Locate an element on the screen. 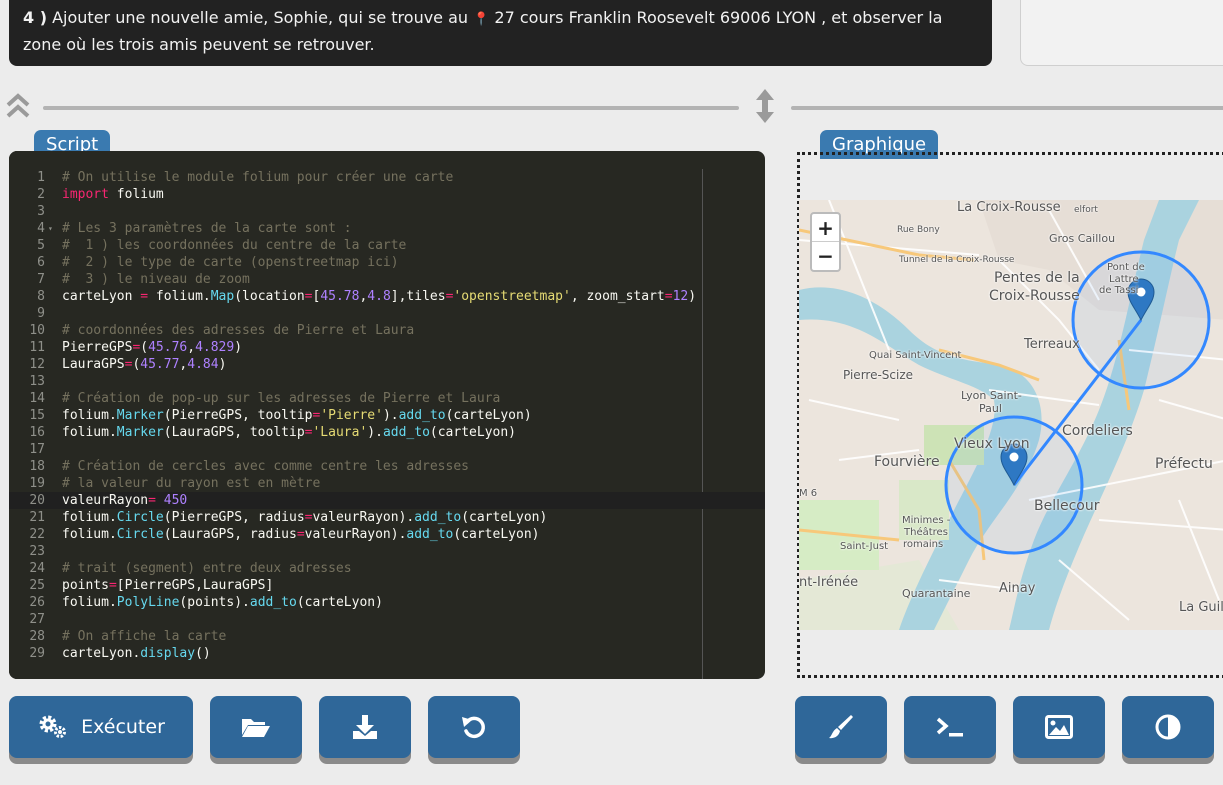  line-number: 23 is located at coordinates (37, 551).